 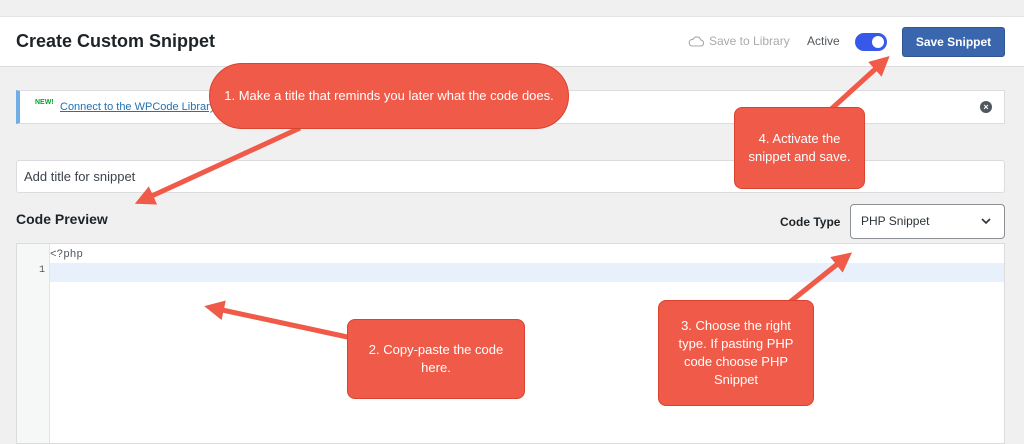 I want to click on callout-step-4: 4. Activate the snippet and save., so click(x=799, y=148).